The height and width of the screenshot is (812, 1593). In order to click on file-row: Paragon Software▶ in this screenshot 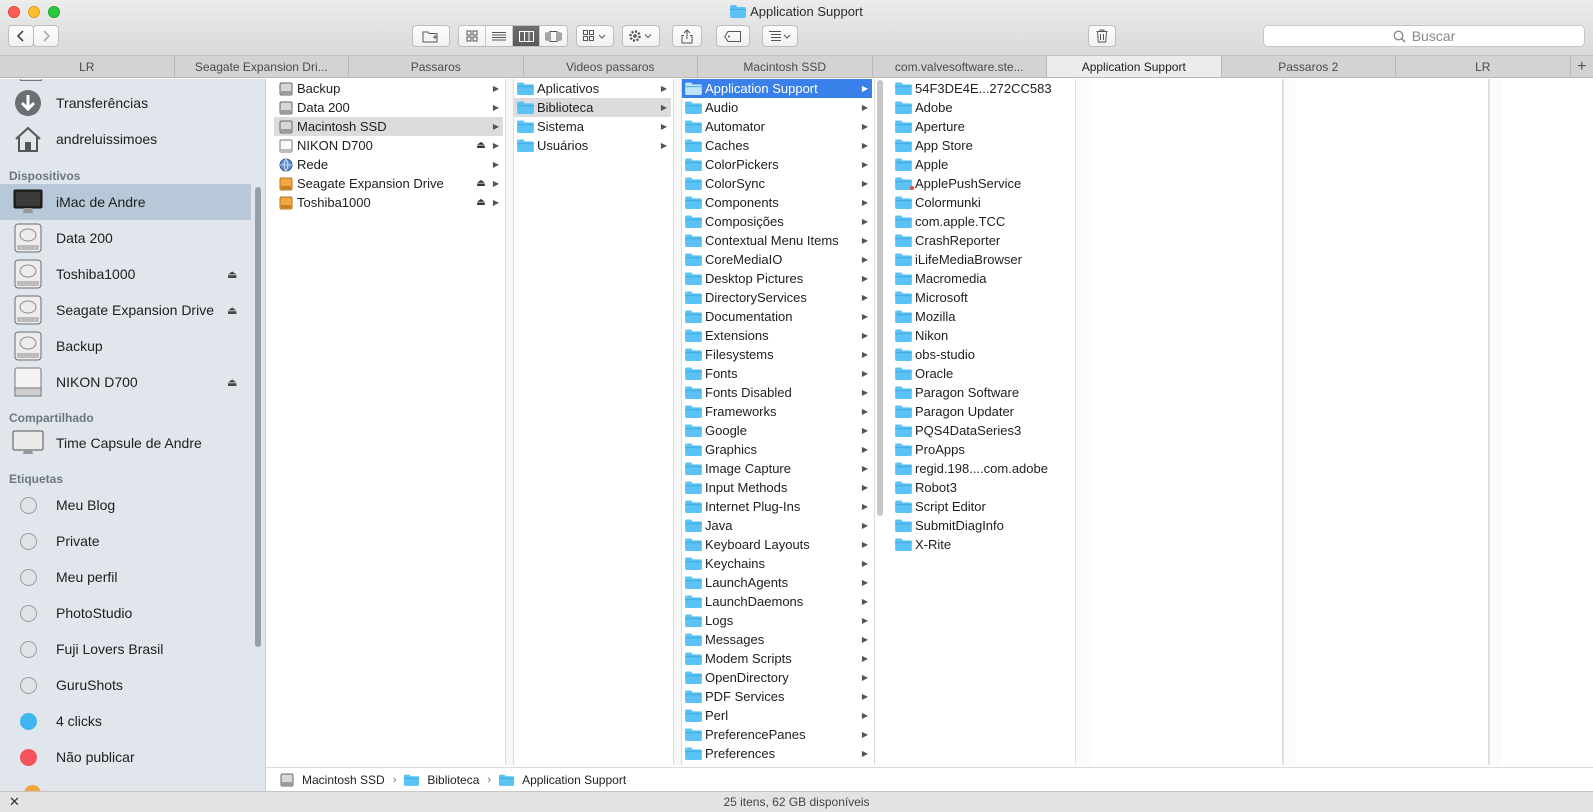, I will do `click(990, 392)`.